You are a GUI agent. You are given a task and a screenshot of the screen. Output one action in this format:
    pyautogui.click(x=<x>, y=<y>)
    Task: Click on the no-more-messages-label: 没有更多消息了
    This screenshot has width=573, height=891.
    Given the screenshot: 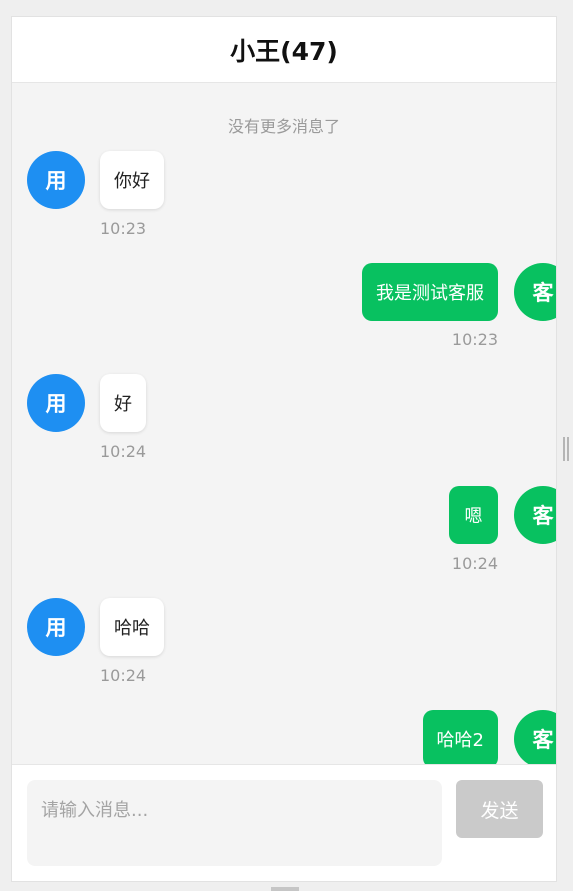 What is the action you would take?
    pyautogui.click(x=283, y=126)
    